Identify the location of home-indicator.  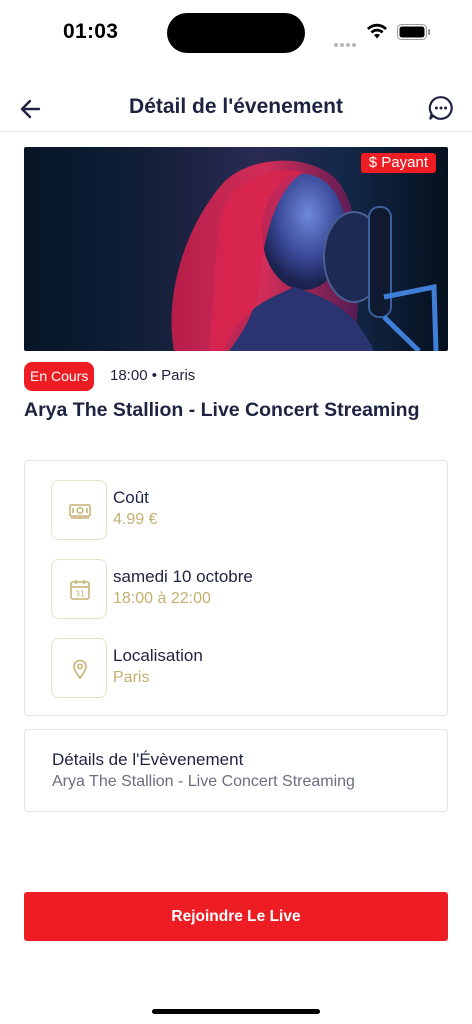
(236, 1011).